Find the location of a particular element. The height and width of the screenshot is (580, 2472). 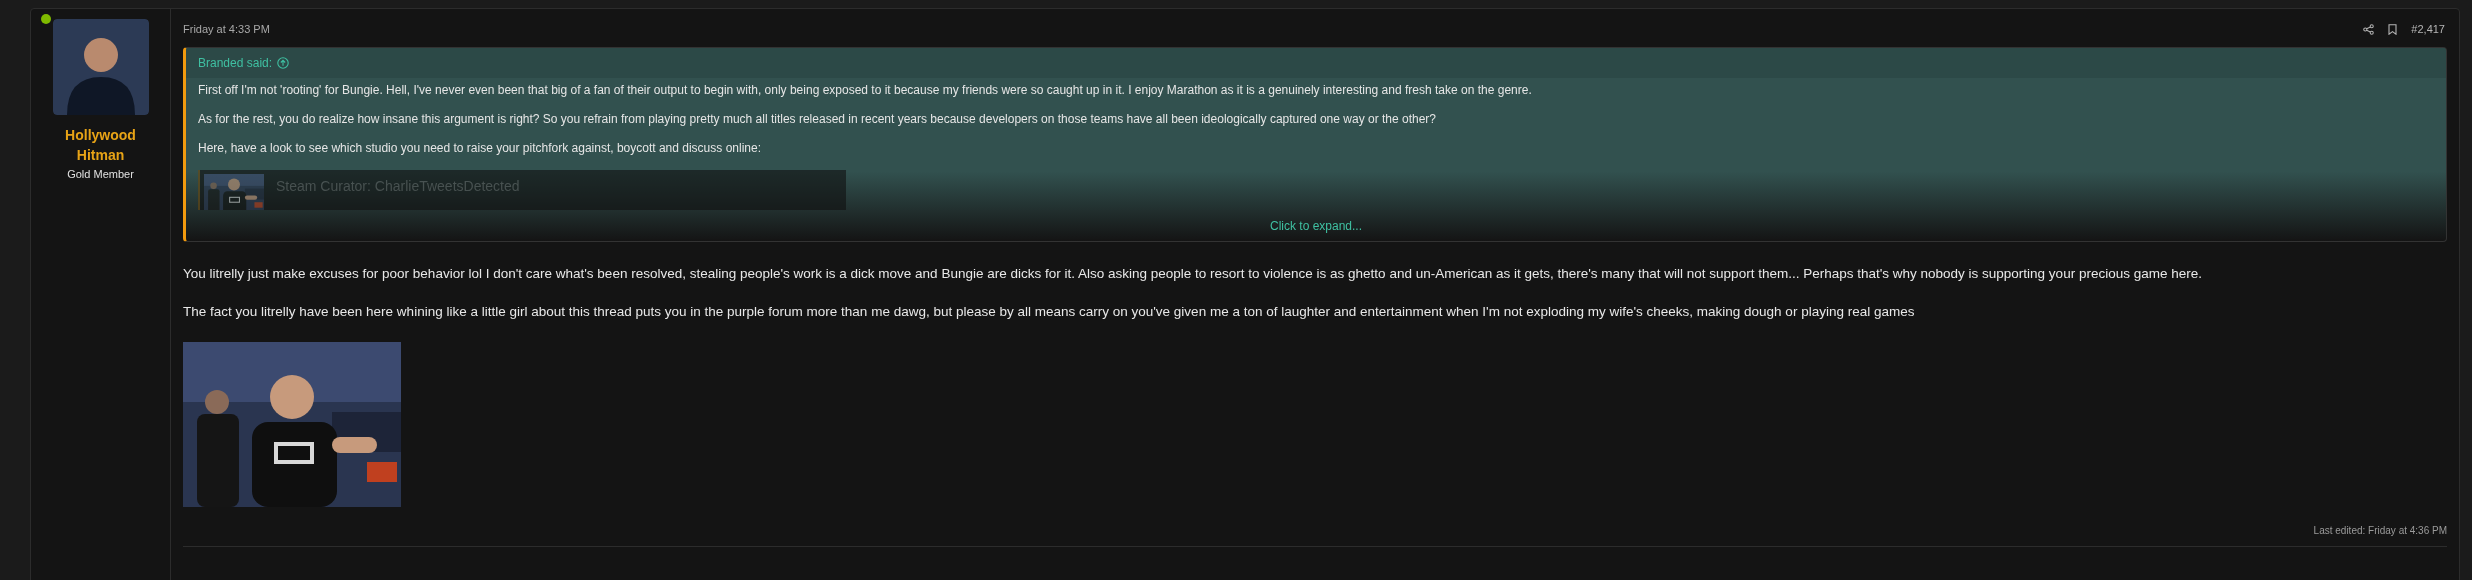

user-title: Gold Member is located at coordinates (100, 174).